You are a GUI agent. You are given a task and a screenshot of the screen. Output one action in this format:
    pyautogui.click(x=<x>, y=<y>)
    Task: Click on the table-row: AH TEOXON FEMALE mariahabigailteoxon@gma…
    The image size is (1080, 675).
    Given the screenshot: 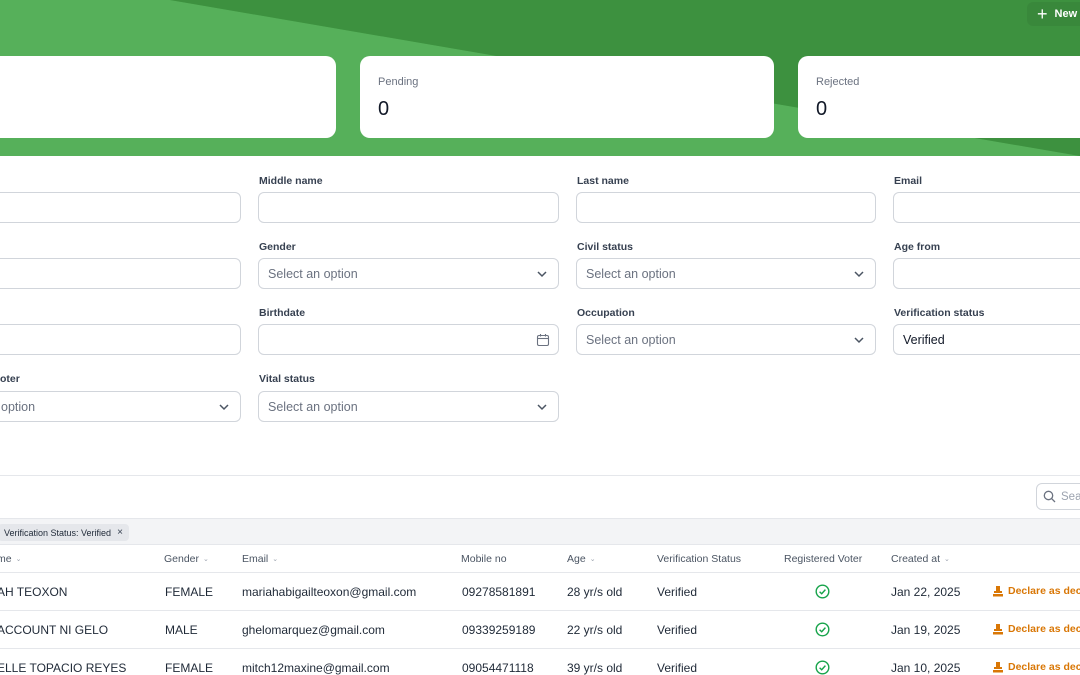 What is the action you would take?
    pyautogui.click(x=540, y=591)
    